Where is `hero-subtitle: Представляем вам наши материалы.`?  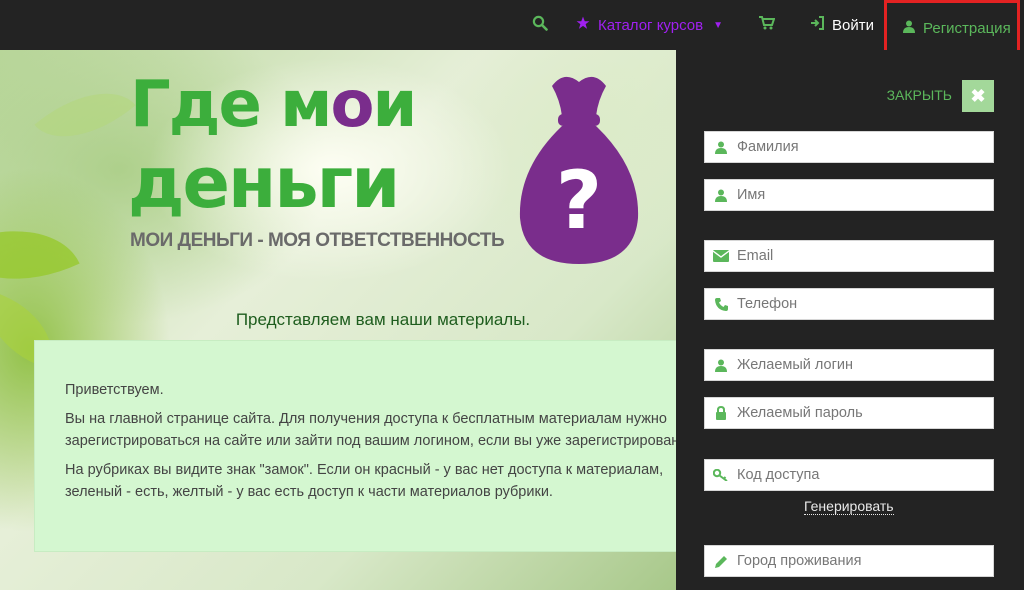
hero-subtitle: Представляем вам наши материалы. is located at coordinates (383, 319).